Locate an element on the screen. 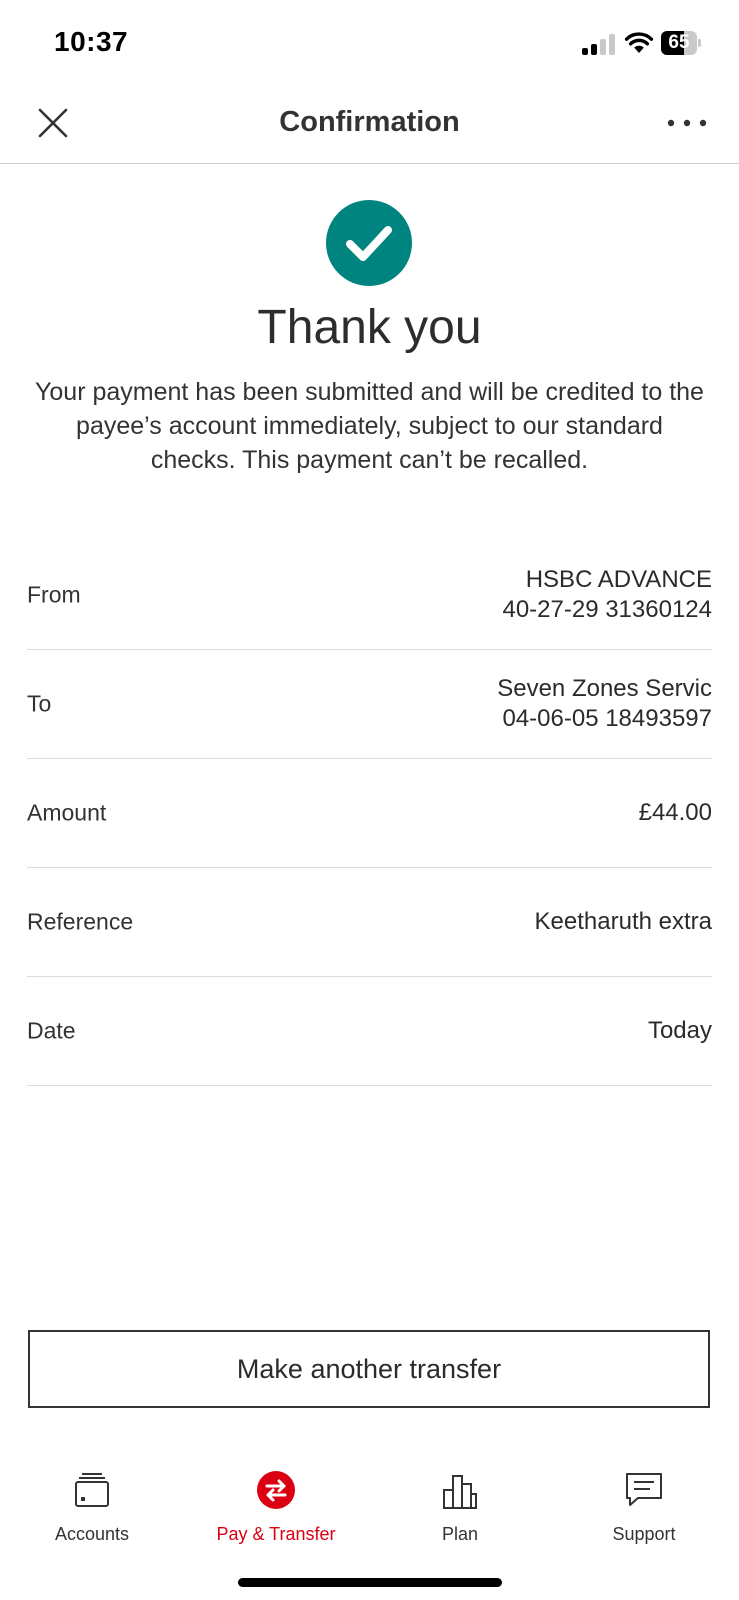 This screenshot has width=739, height=1600. tab-pay-transfer: Pay & Transfer is located at coordinates (276, 1505).